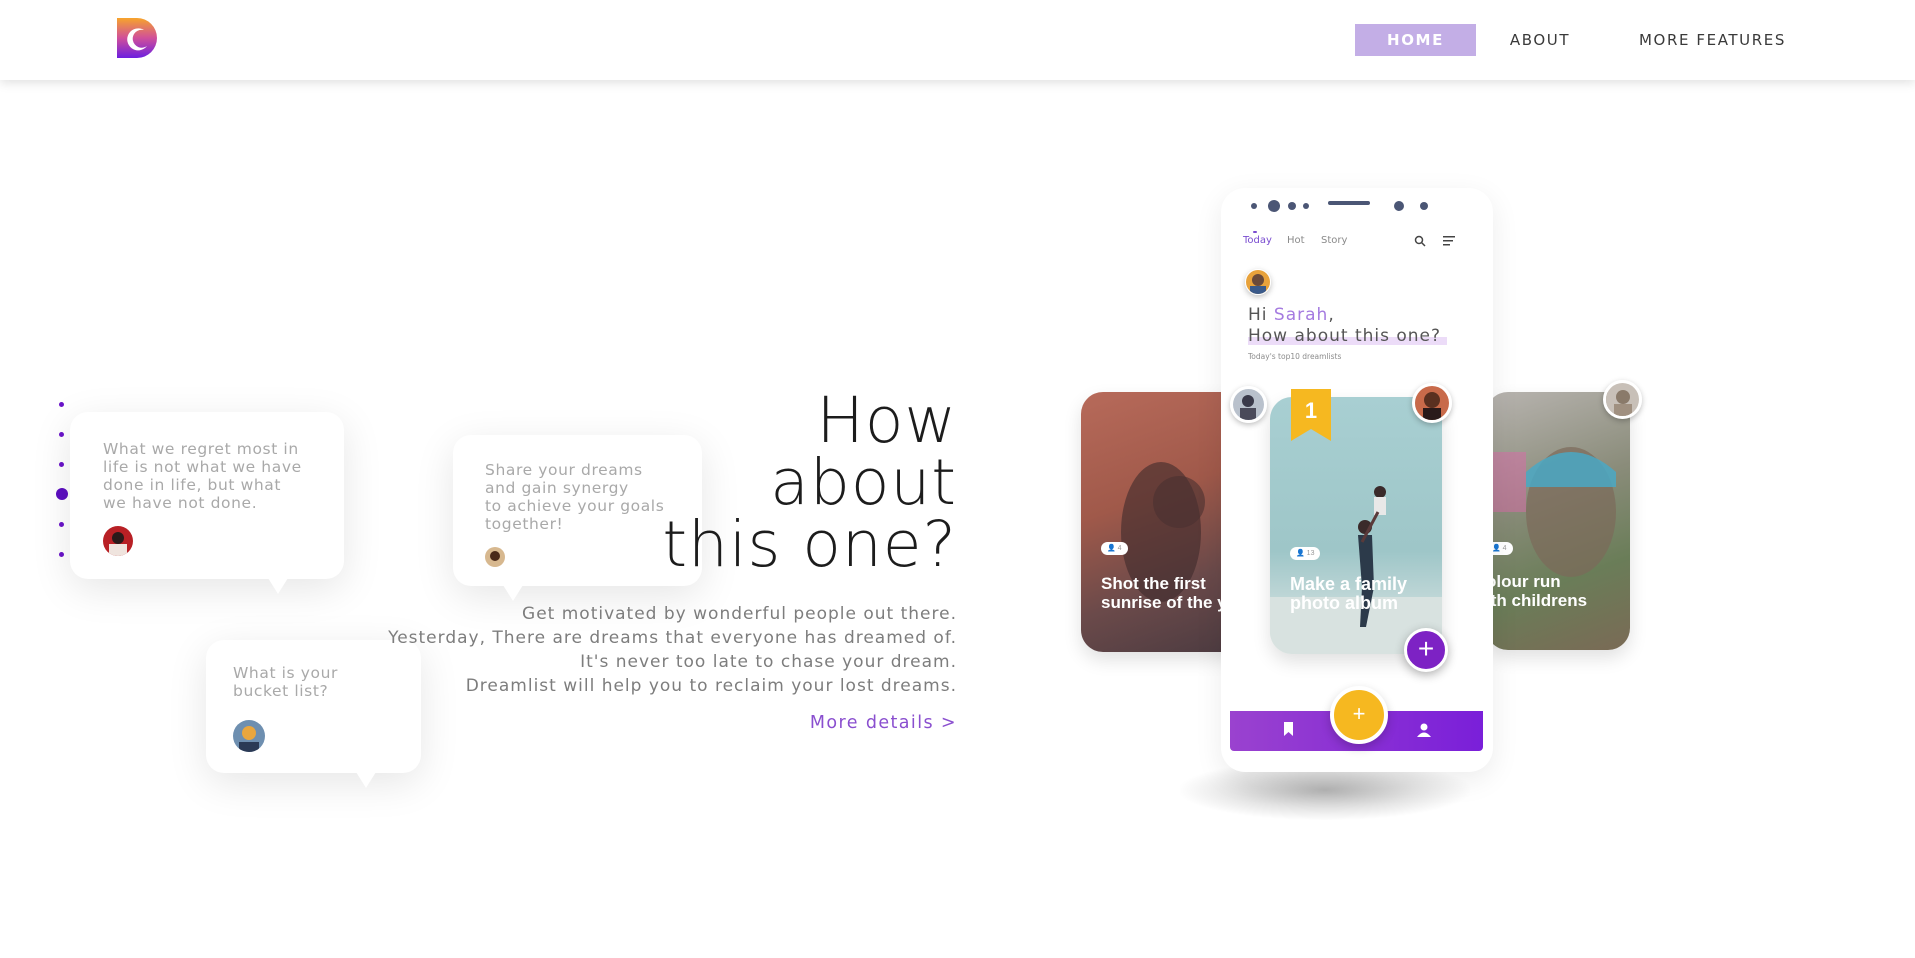 Image resolution: width=1915 pixels, height=958 pixels. I want to click on nav-about: ABOUT, so click(1540, 40).